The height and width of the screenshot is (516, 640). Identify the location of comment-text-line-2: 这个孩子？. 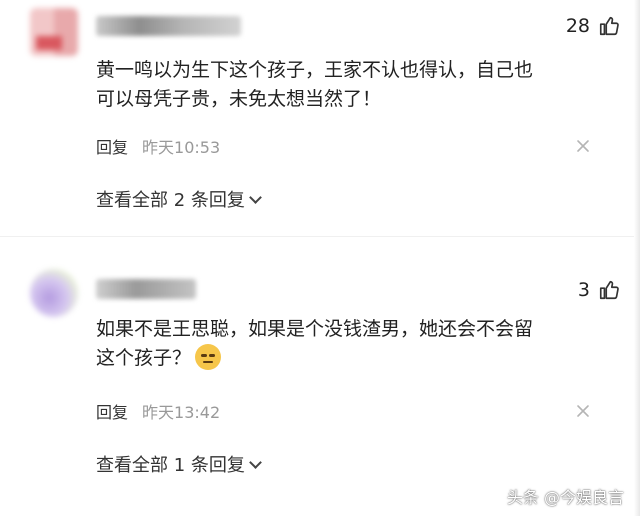
(346, 358).